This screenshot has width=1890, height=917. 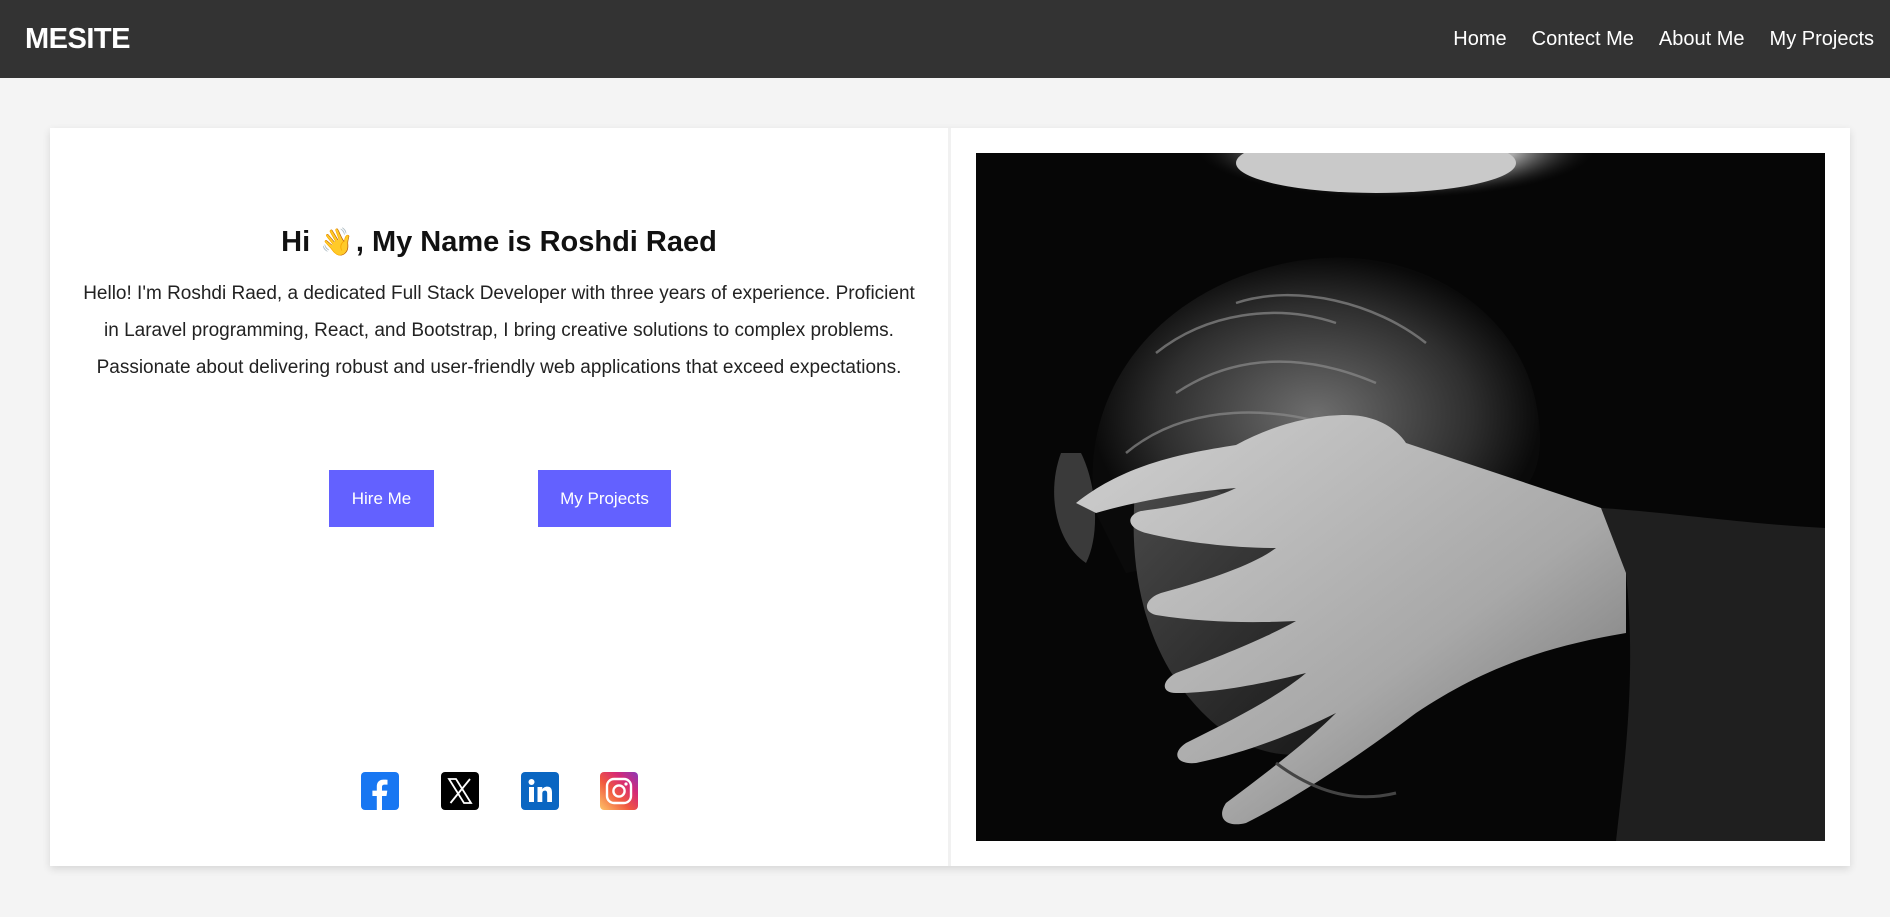 What do you see at coordinates (296, 242) in the screenshot?
I see `greeting-prefix: Hi` at bounding box center [296, 242].